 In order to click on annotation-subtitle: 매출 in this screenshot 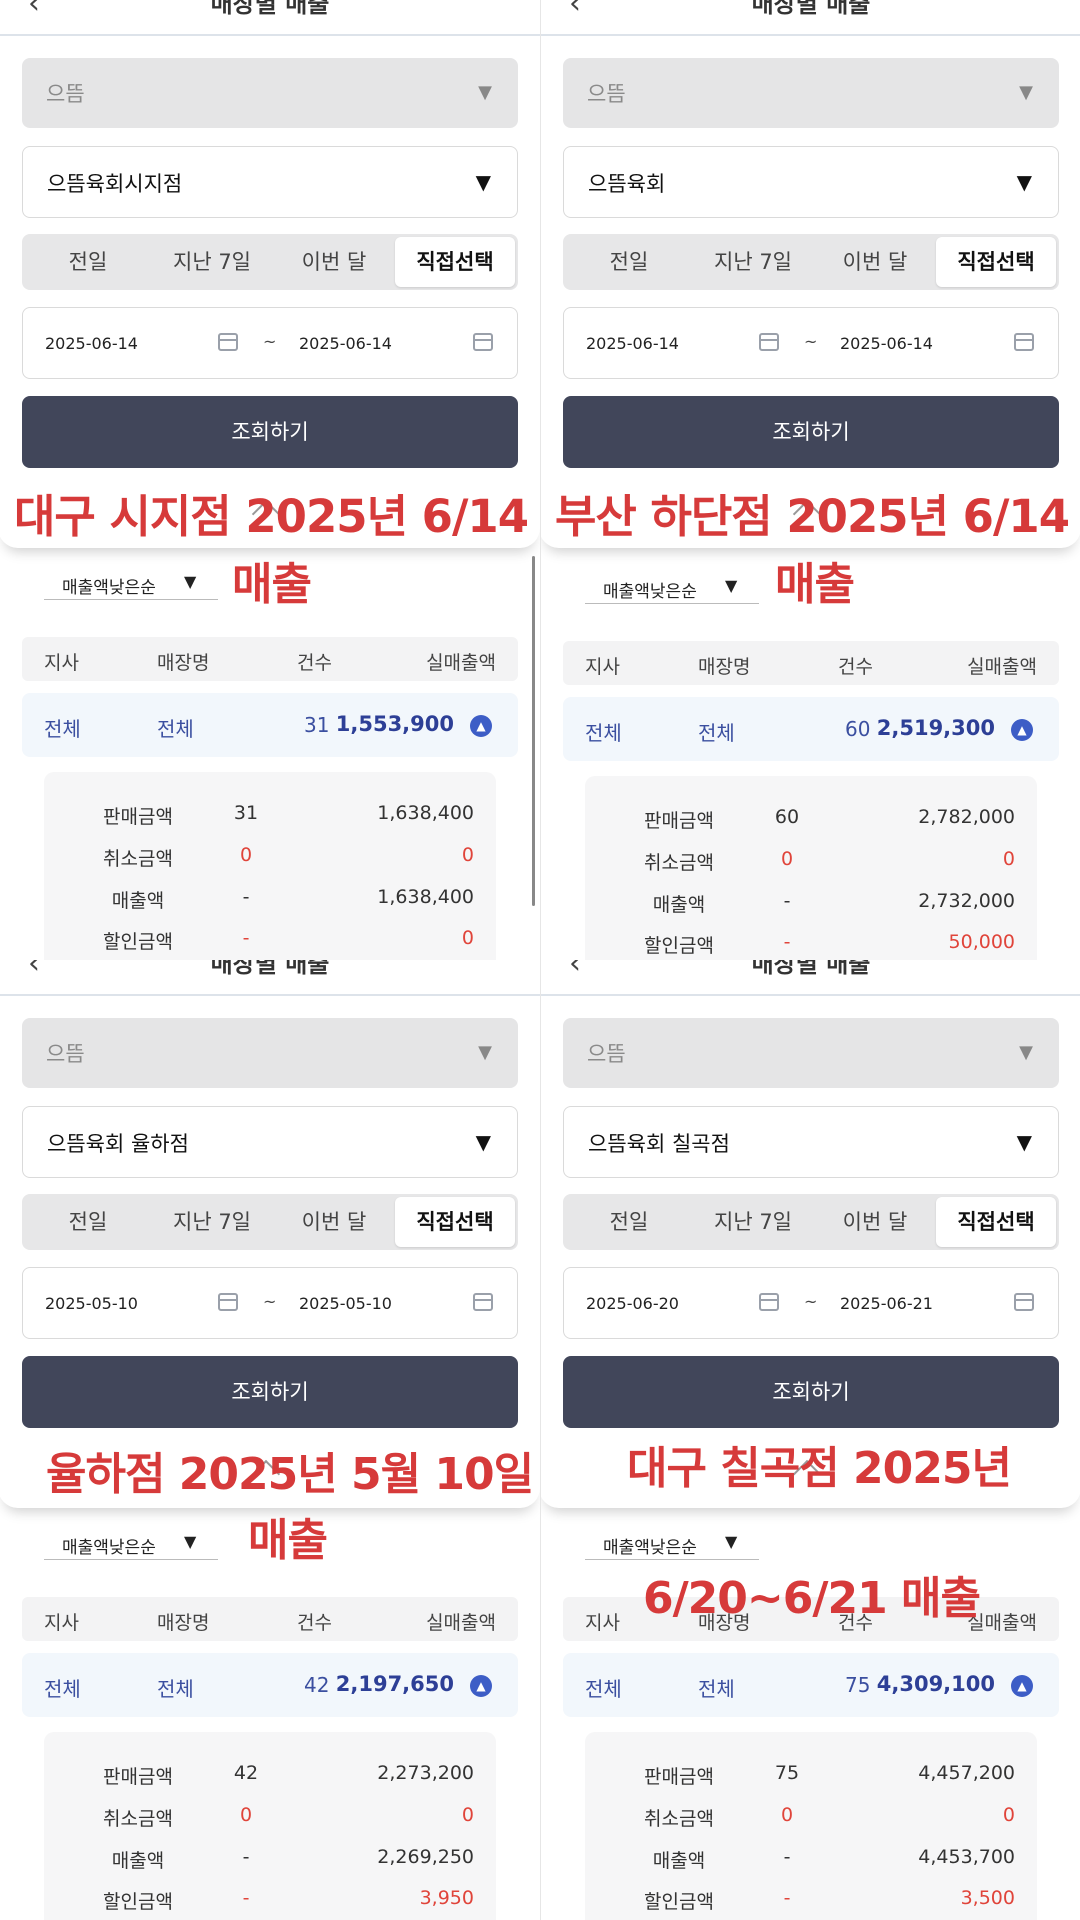, I will do `click(272, 584)`.